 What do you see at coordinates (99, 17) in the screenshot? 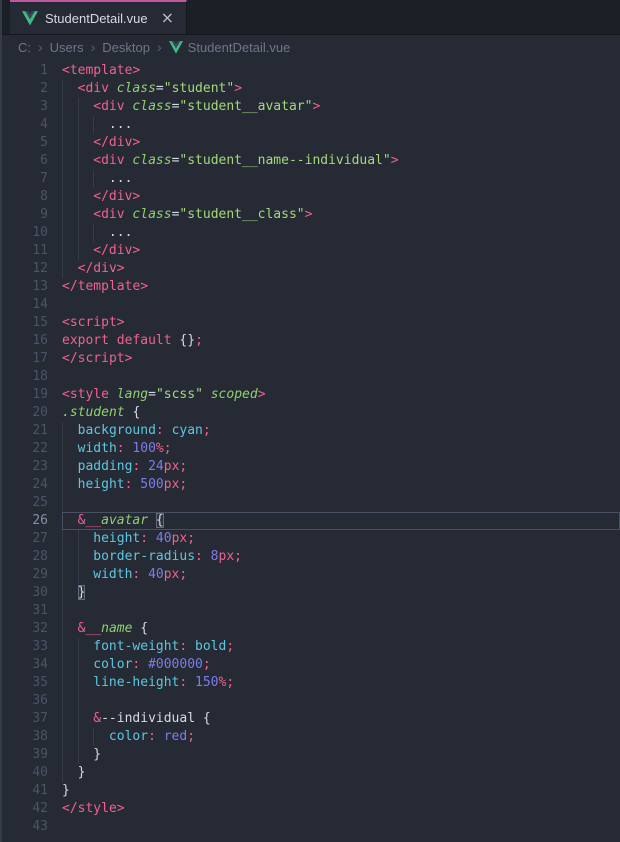
I see `tab-studentdetail: StudentDetail.vue ×` at bounding box center [99, 17].